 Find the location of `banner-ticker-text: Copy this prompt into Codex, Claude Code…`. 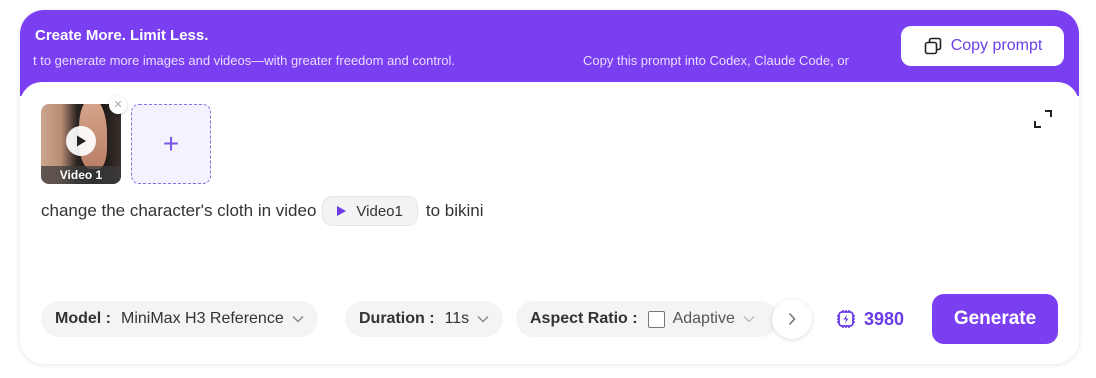

banner-ticker-text: Copy this prompt into Codex, Claude Code… is located at coordinates (716, 60).